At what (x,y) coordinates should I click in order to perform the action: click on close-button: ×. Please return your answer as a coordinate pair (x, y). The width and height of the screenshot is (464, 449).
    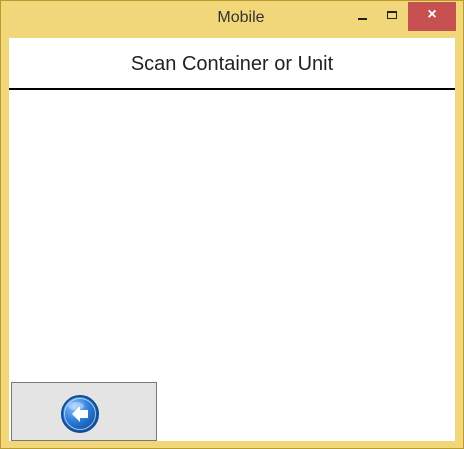
    Looking at the image, I should click on (432, 16).